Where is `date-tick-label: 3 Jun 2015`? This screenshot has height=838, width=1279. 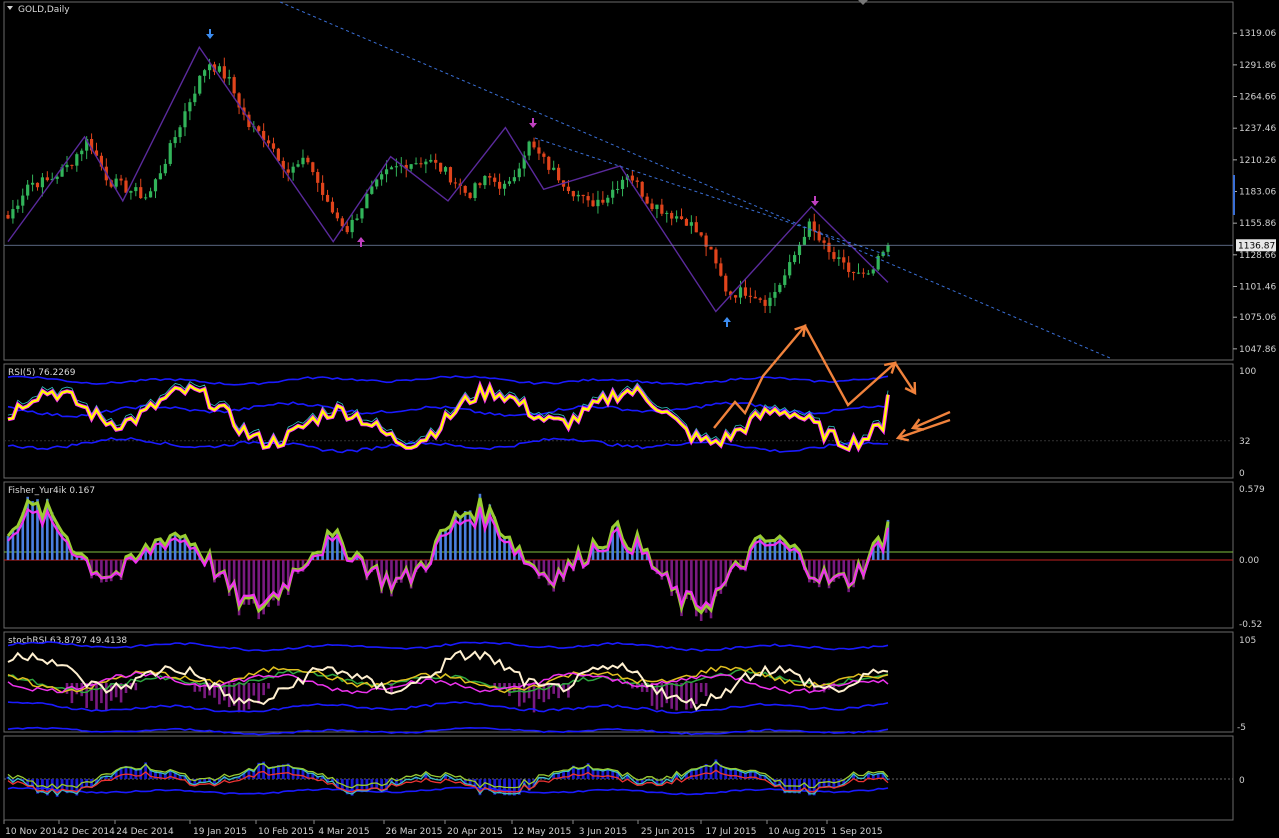
date-tick-label: 3 Jun 2015 is located at coordinates (603, 832).